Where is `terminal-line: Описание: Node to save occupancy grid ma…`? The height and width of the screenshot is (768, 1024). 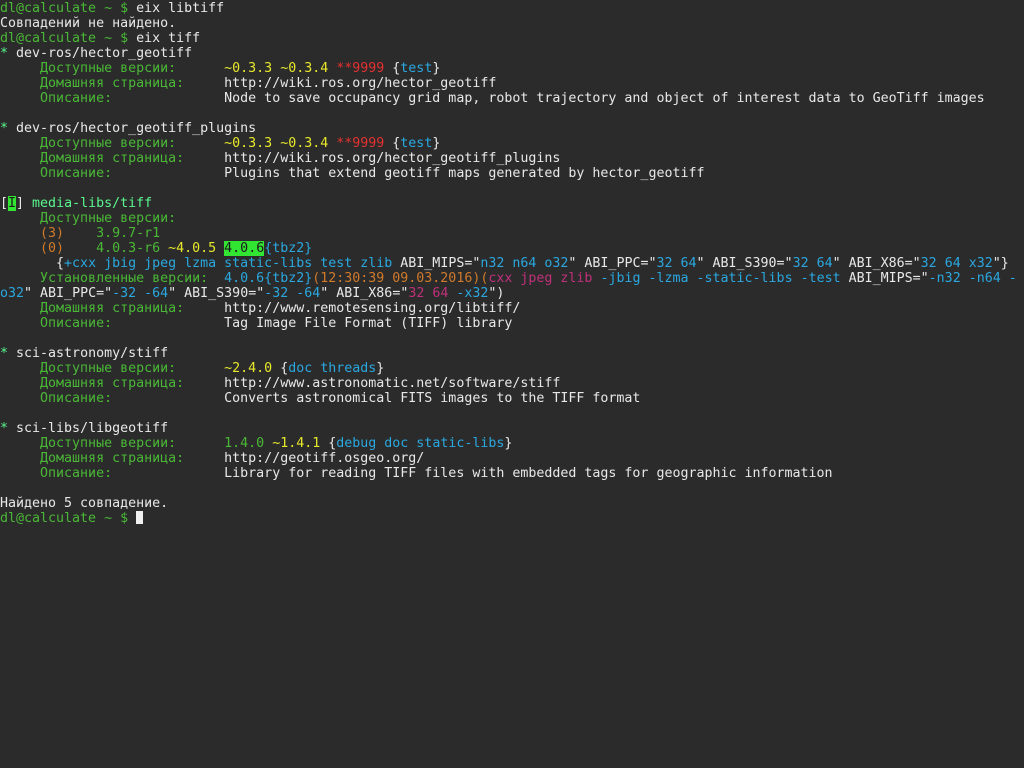
terminal-line: Описание: Node to save occupancy grid ma… is located at coordinates (512, 98).